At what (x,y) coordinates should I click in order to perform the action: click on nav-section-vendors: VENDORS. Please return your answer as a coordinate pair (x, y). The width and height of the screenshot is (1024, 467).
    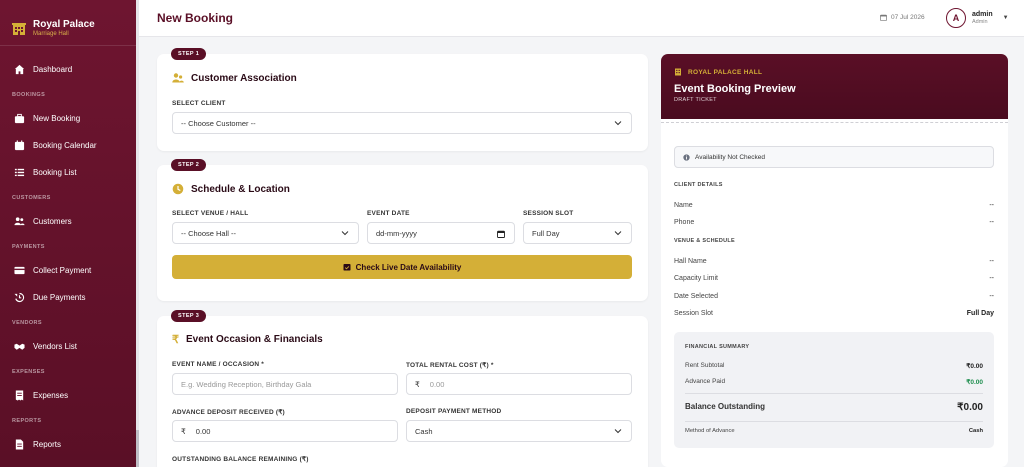
    Looking at the image, I should click on (27, 323).